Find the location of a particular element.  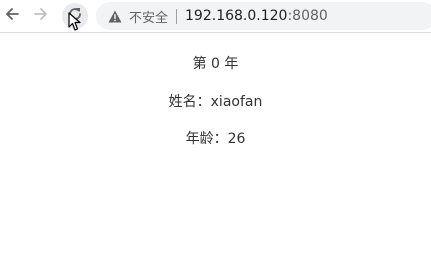

forward-button is located at coordinates (41, 16).